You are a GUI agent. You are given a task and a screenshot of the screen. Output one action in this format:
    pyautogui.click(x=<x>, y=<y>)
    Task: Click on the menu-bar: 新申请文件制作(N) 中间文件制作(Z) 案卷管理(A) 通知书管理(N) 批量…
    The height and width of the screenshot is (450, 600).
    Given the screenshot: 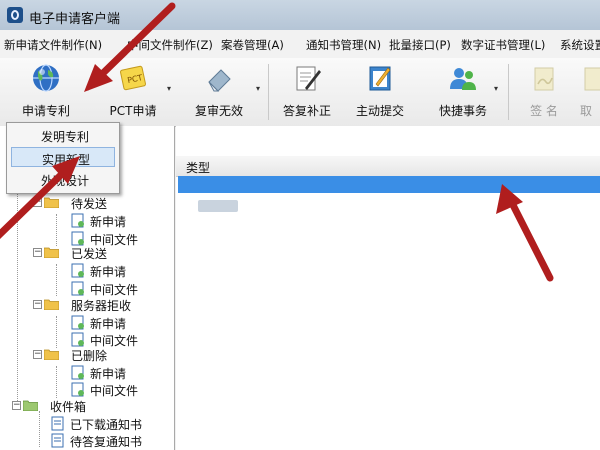 What is the action you would take?
    pyautogui.click(x=300, y=44)
    